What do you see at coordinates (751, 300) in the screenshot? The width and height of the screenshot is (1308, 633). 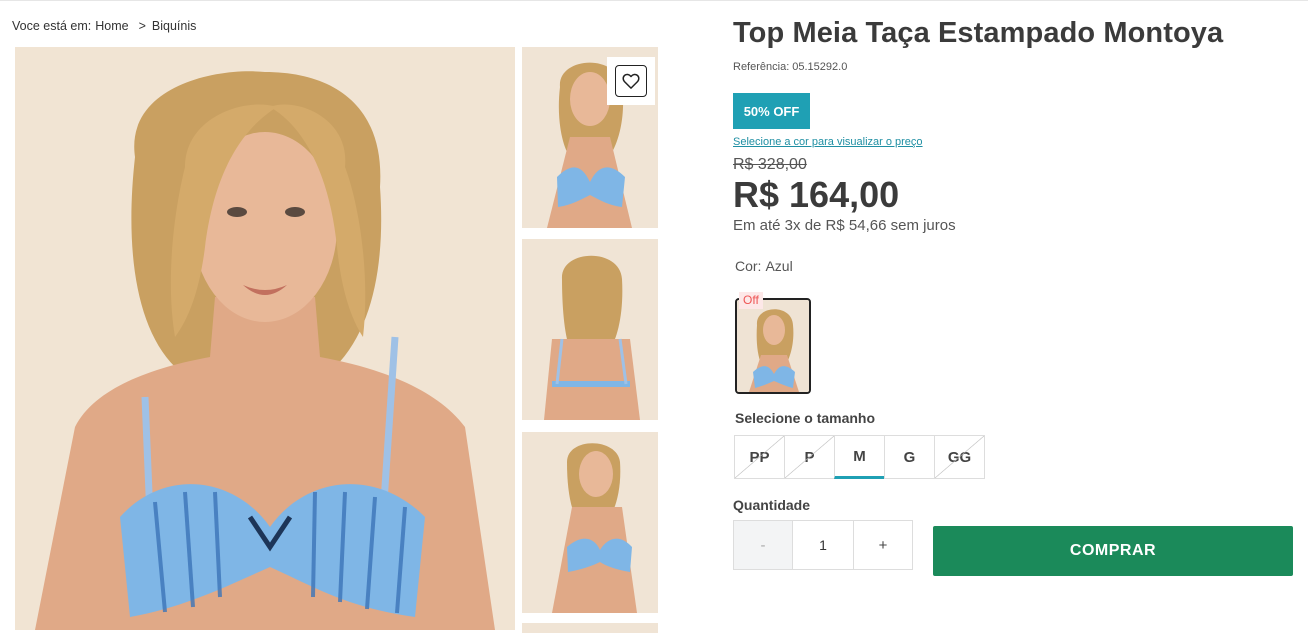 I see `swatch-off-badge: Off` at bounding box center [751, 300].